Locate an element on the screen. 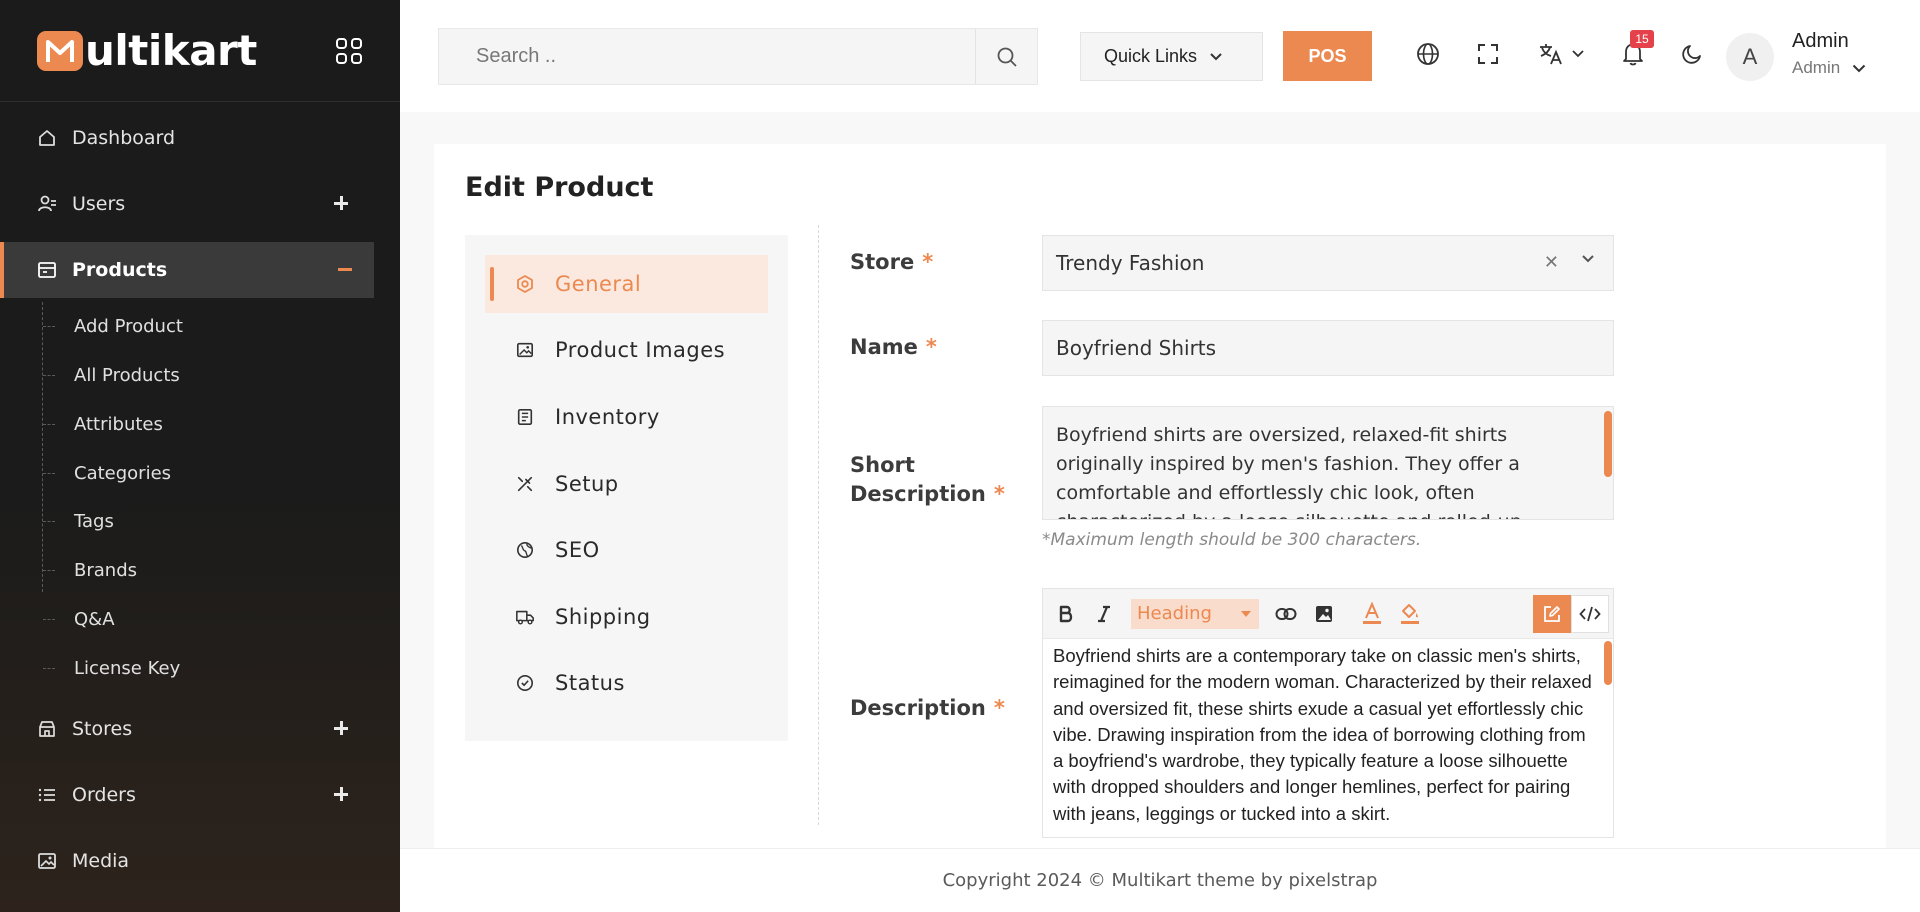 The width and height of the screenshot is (1920, 912). grid-menu-icon is located at coordinates (349, 51).